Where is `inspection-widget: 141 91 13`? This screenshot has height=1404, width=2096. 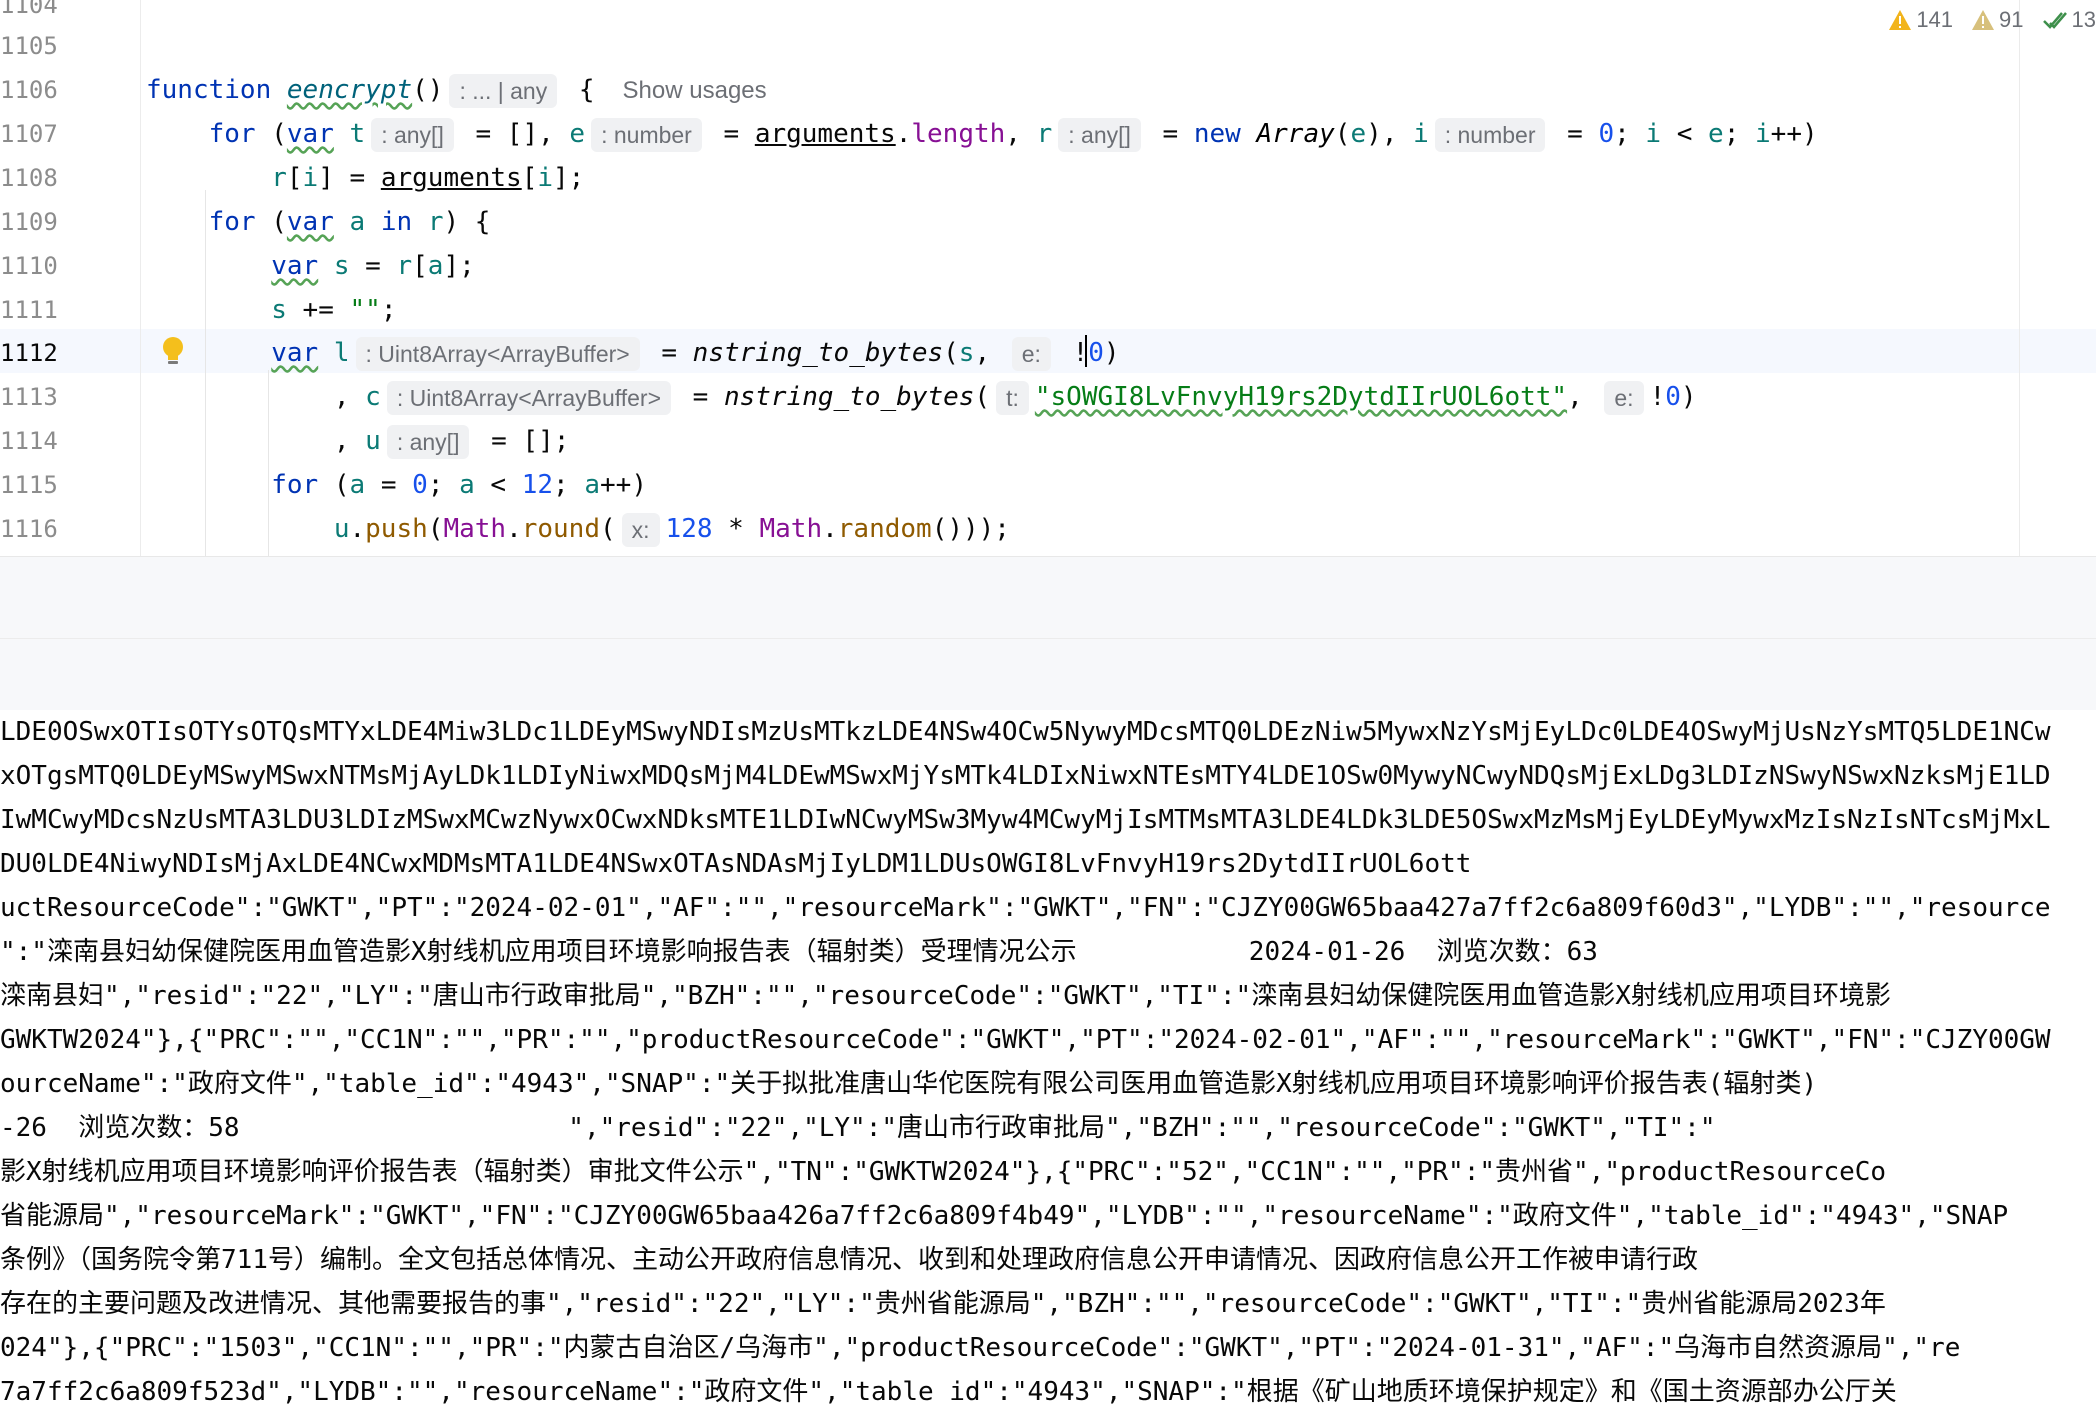
inspection-widget: 141 91 13 is located at coordinates (1987, 20).